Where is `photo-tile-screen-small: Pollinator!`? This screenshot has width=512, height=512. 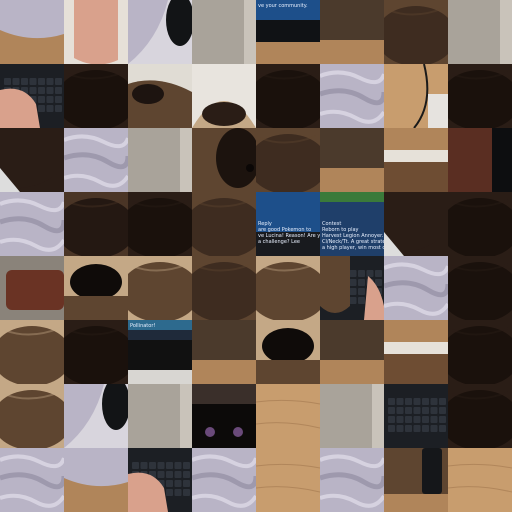
photo-tile-screen-small: Pollinator! is located at coordinates (160, 352).